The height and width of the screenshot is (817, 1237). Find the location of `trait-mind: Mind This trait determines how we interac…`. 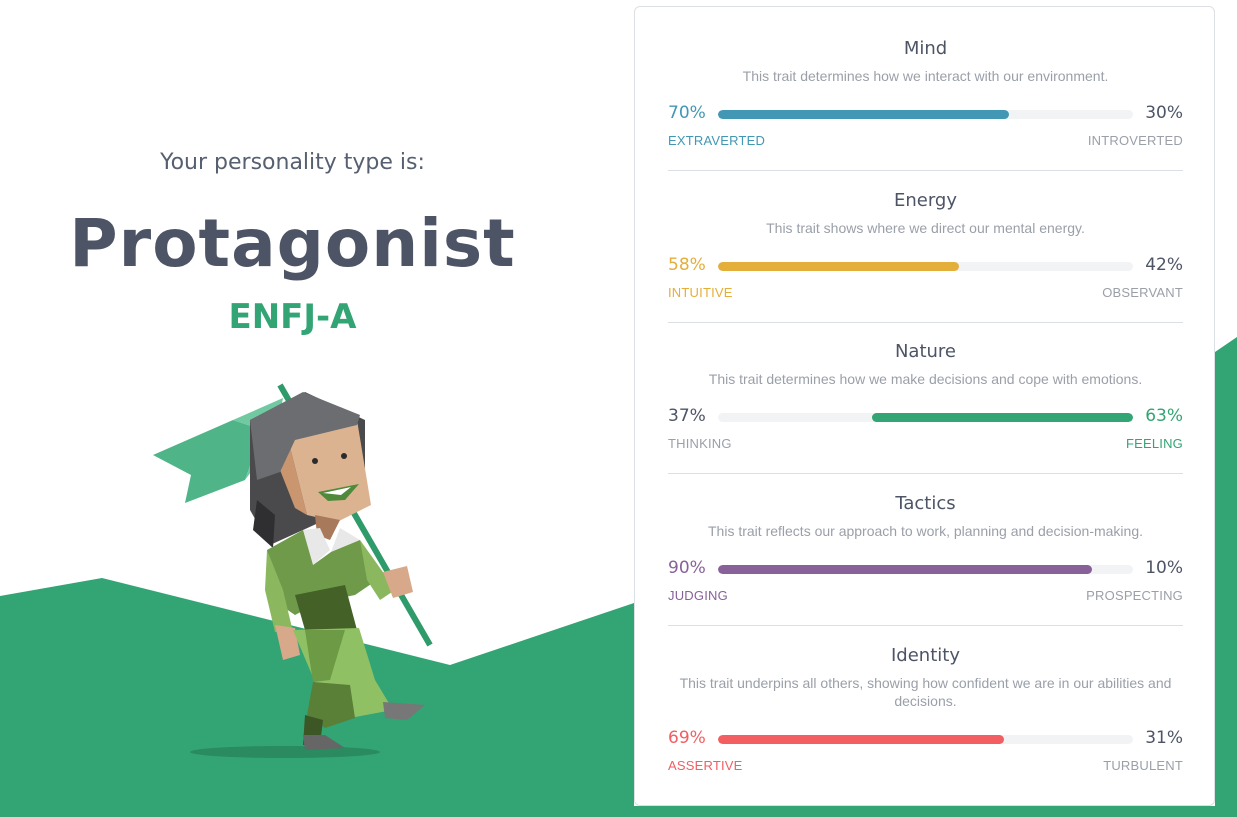

trait-mind: Mind This trait determines how we interac… is located at coordinates (925, 94).